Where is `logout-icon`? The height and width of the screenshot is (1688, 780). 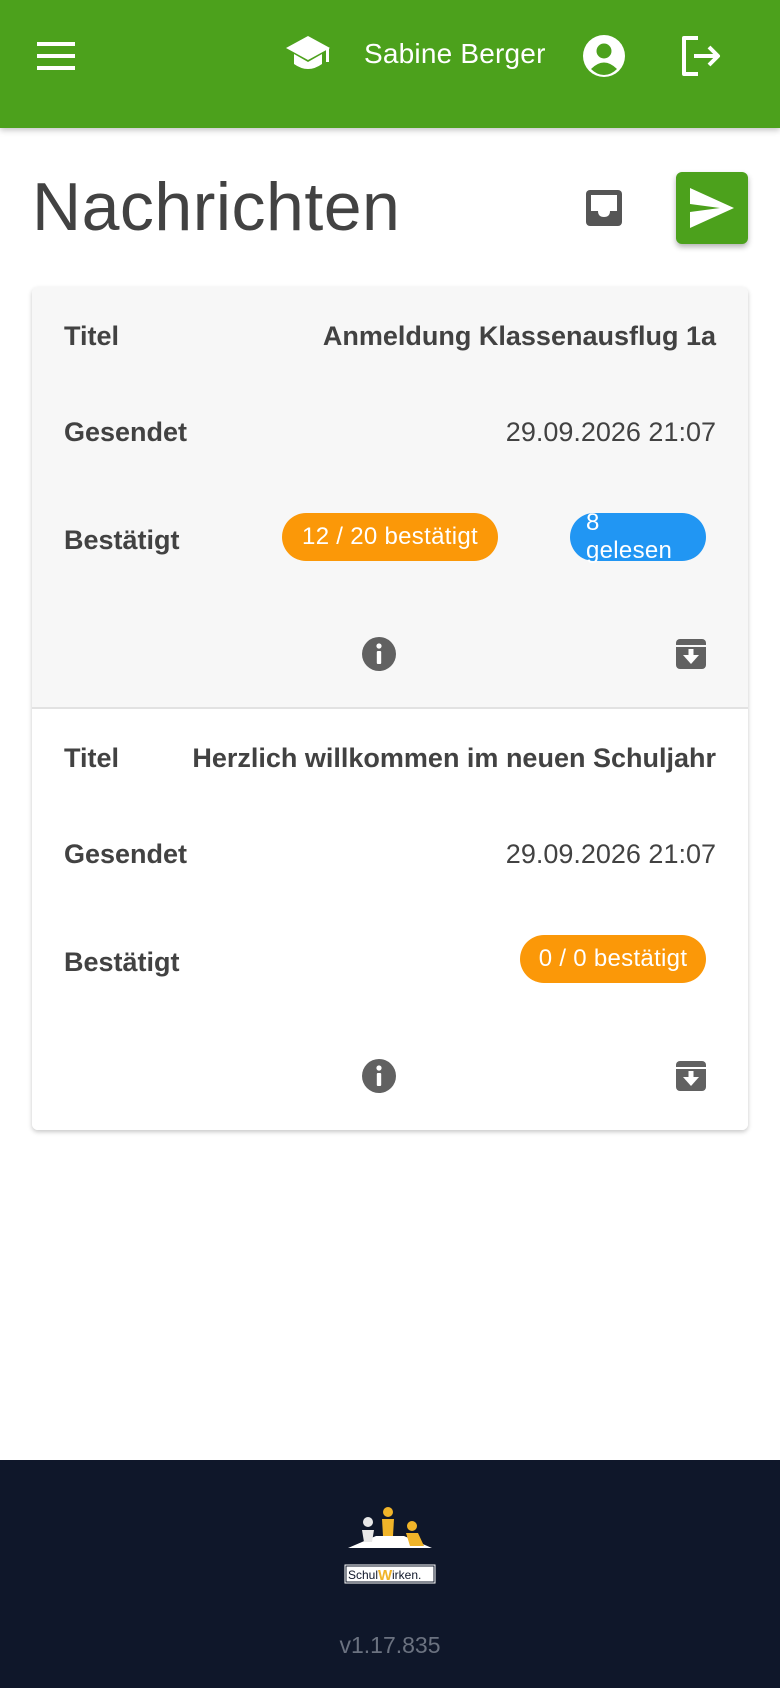 logout-icon is located at coordinates (700, 56).